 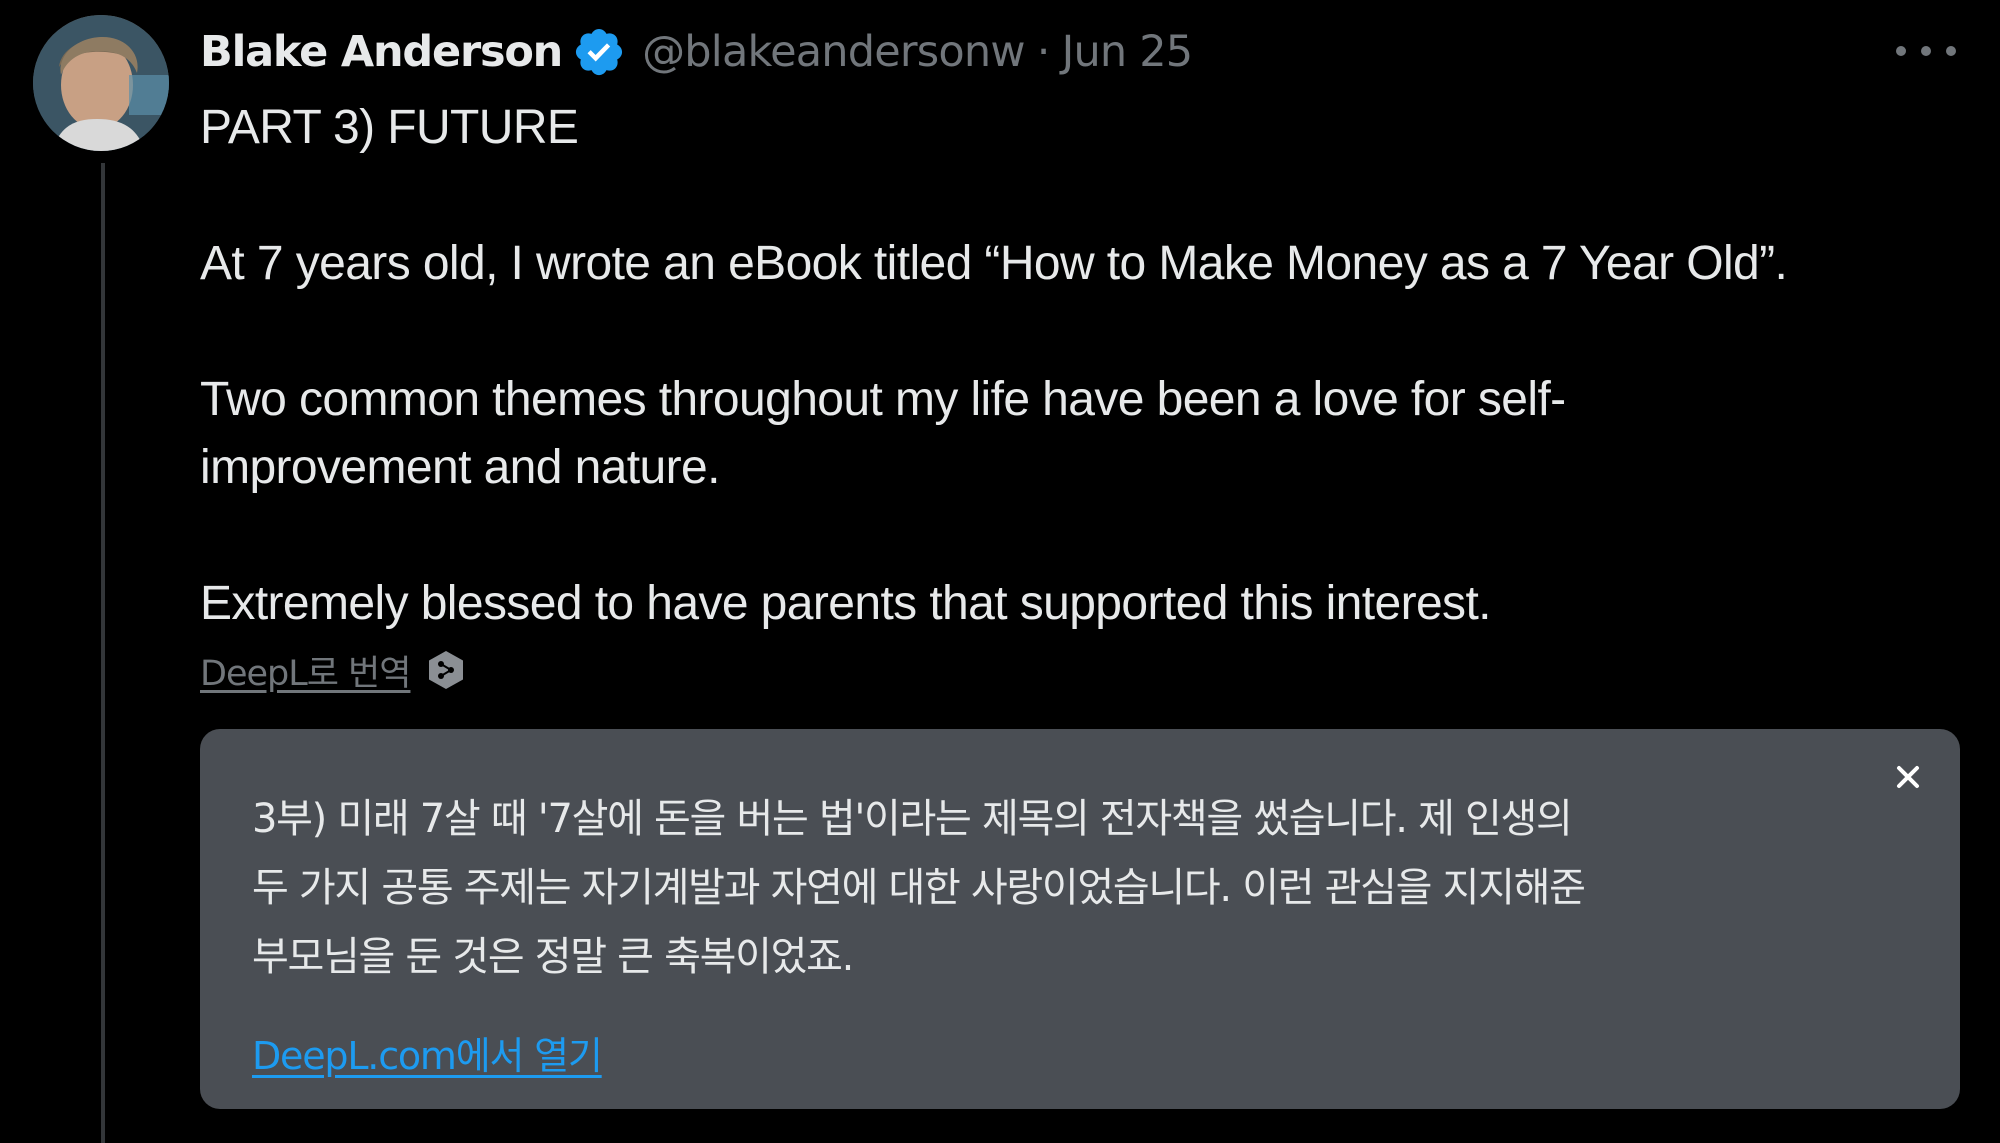 I want to click on open-in-deepl-link: DeepL.com에서 열기, so click(x=427, y=1052).